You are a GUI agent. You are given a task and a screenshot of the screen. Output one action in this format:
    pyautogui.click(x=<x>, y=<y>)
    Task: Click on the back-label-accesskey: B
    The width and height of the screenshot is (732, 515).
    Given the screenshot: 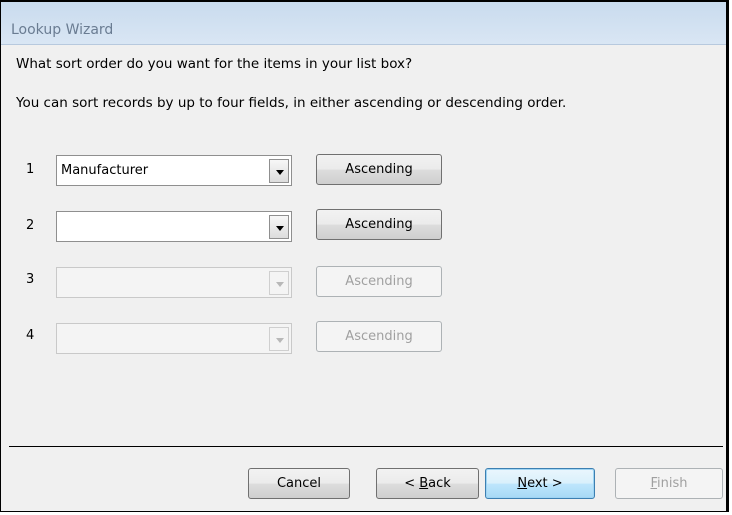 What is the action you would take?
    pyautogui.click(x=424, y=483)
    